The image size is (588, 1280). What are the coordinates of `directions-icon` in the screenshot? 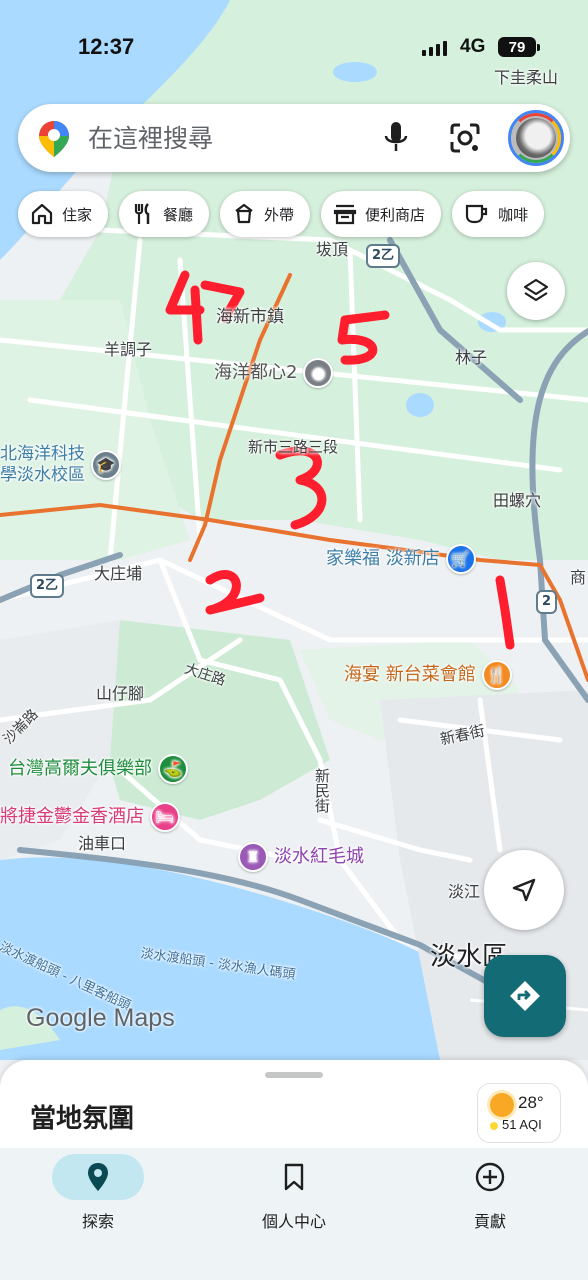 It's located at (525, 996).